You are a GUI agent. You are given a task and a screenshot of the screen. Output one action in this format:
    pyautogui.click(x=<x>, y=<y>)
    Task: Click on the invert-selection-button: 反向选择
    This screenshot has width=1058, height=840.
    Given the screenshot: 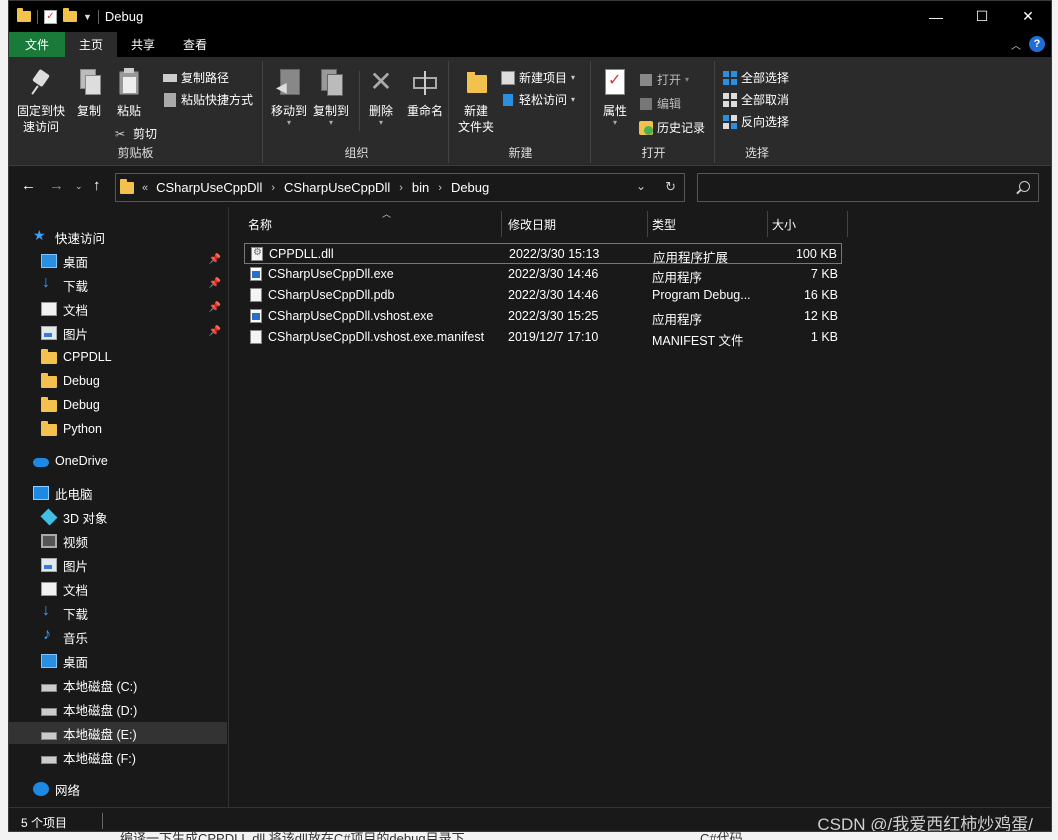 What is the action you would take?
    pyautogui.click(x=756, y=121)
    